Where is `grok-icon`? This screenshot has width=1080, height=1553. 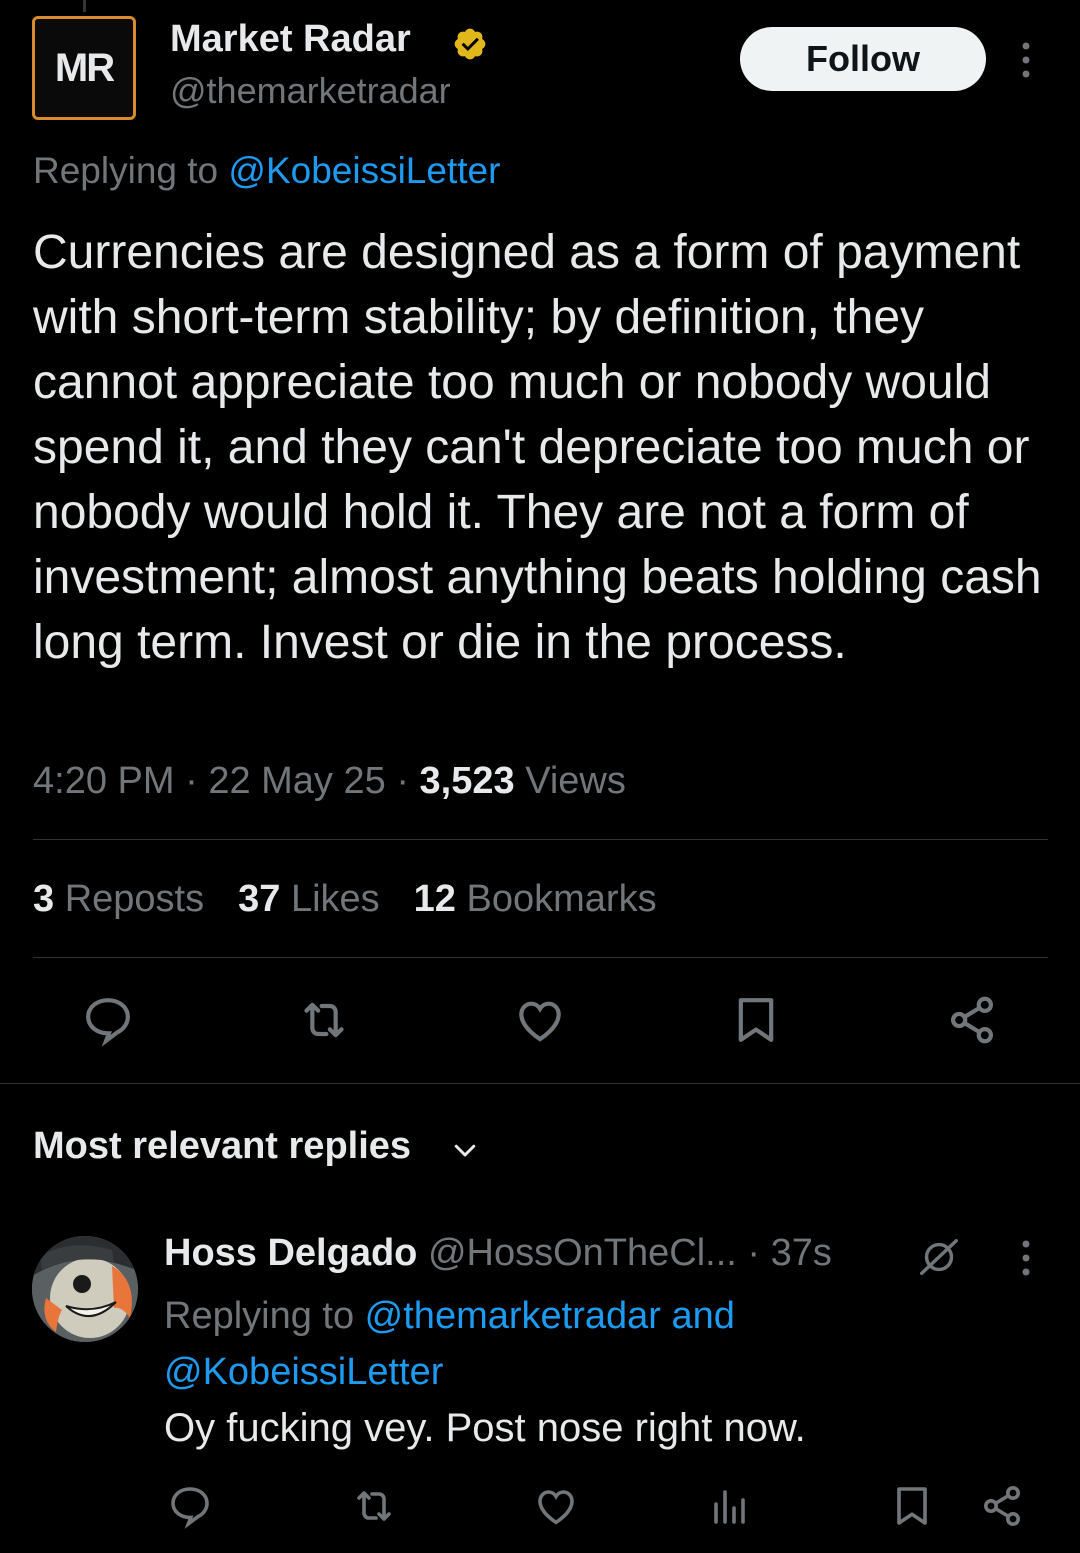 grok-icon is located at coordinates (939, 1257).